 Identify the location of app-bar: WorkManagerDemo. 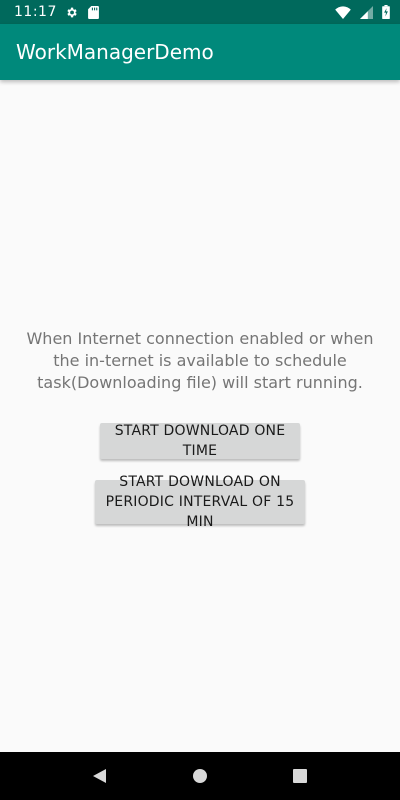
(200, 52).